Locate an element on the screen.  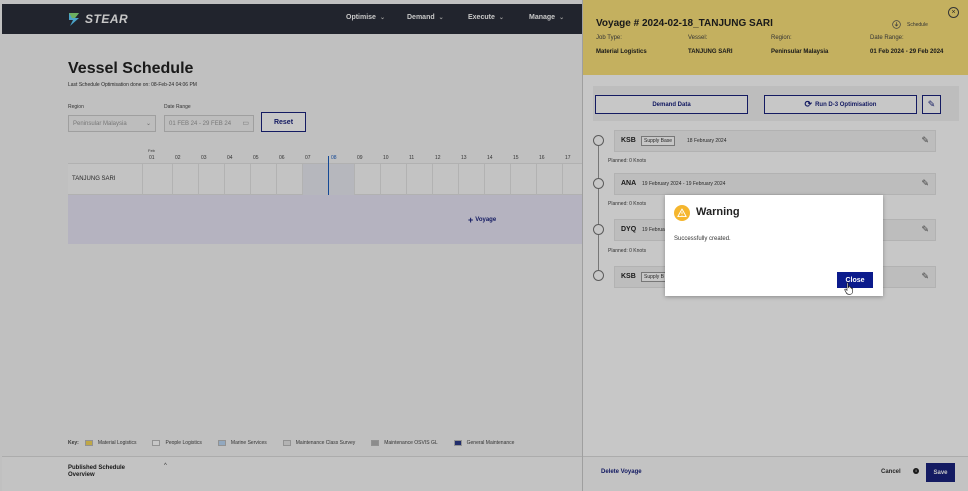
warning-dialog: Warning Successfully created. Close is located at coordinates (774, 245).